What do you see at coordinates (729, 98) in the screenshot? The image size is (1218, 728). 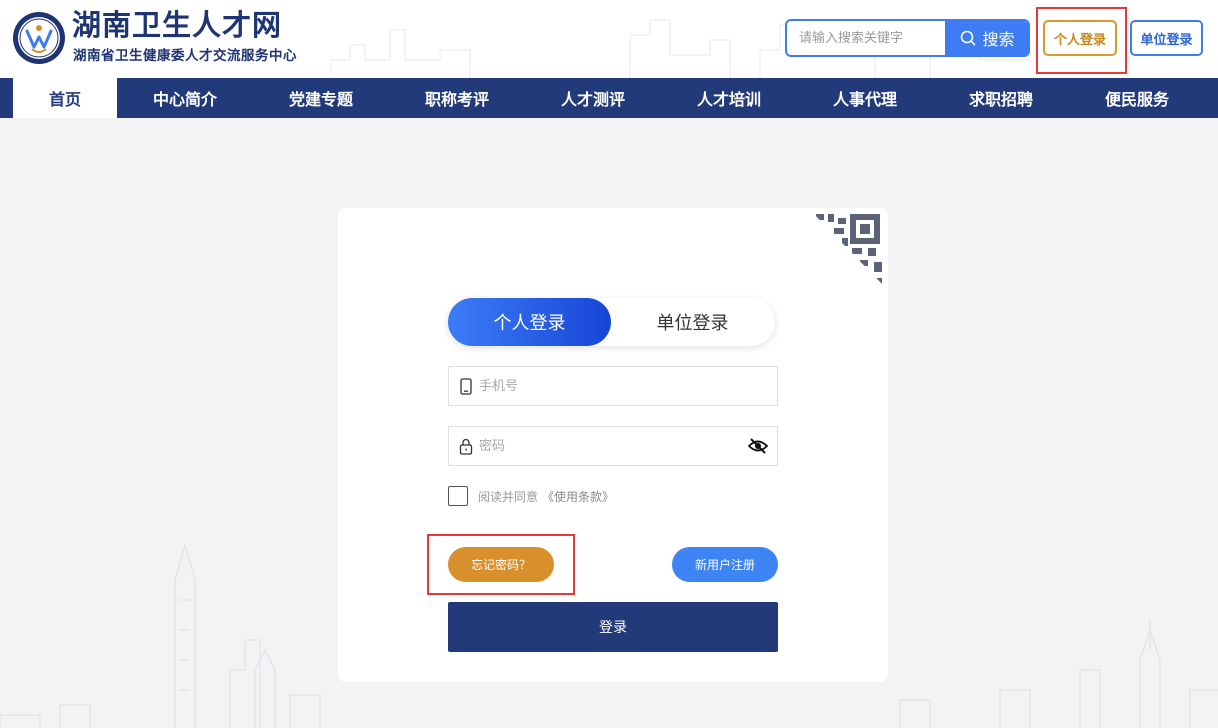 I see `nav-item-training: 人才培训` at bounding box center [729, 98].